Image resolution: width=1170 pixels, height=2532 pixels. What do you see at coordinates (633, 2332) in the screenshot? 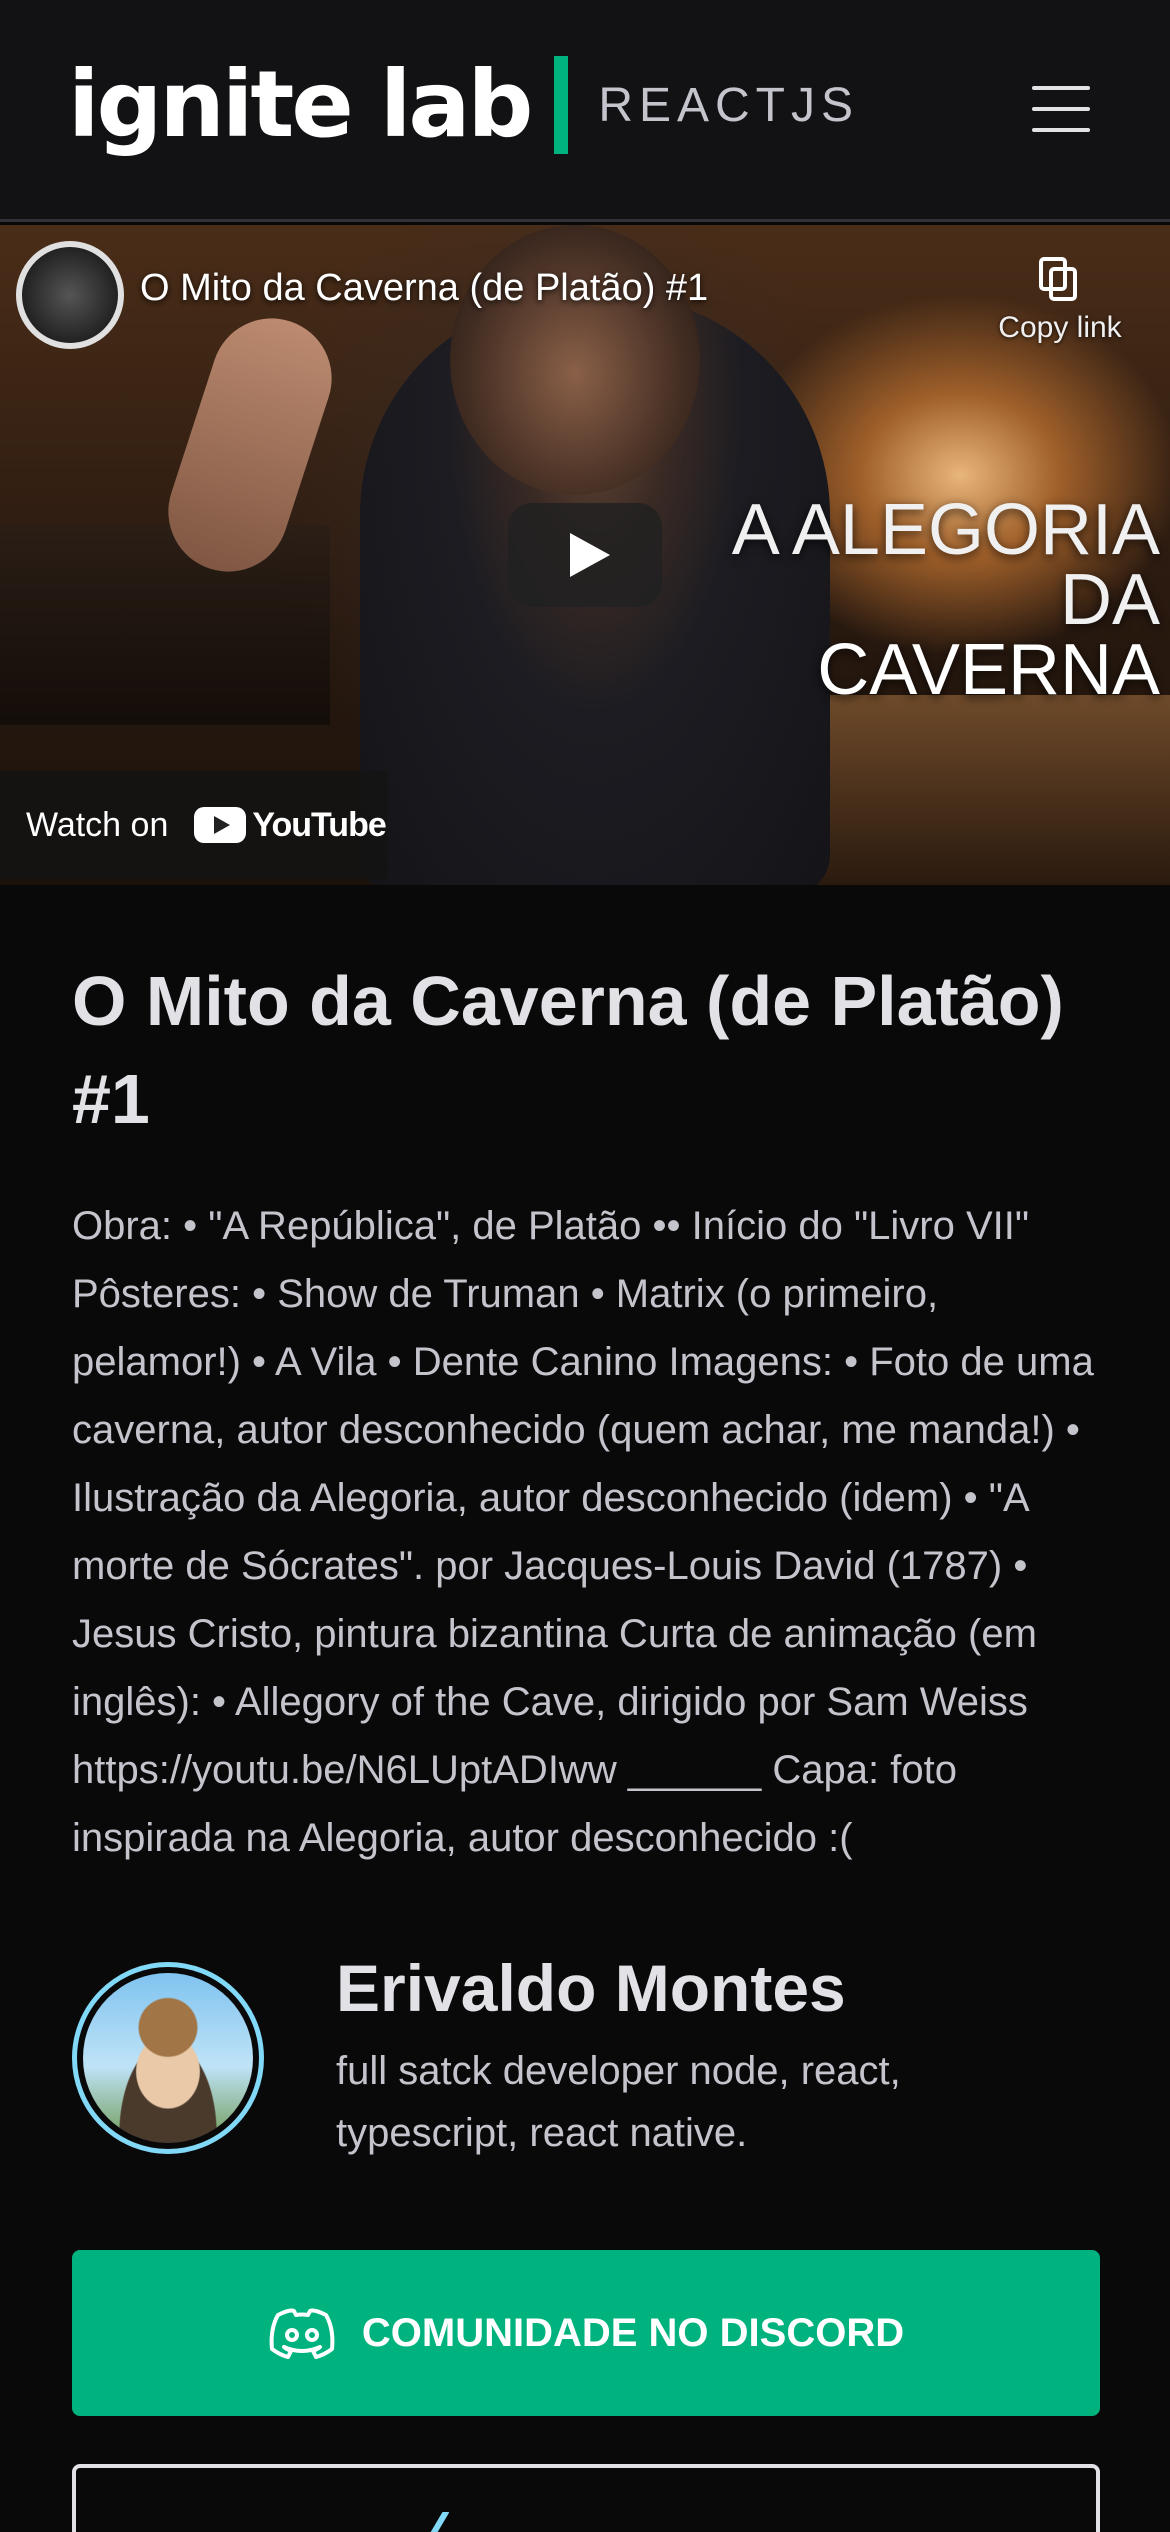
I see `discord-button-label: COMUNIDADE NO DISCORD` at bounding box center [633, 2332].